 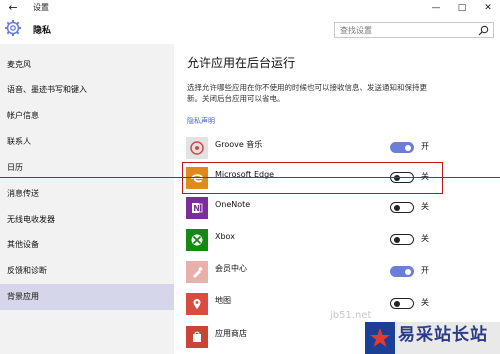 What do you see at coordinates (225, 236) in the screenshot?
I see `app-name: Xbox` at bounding box center [225, 236].